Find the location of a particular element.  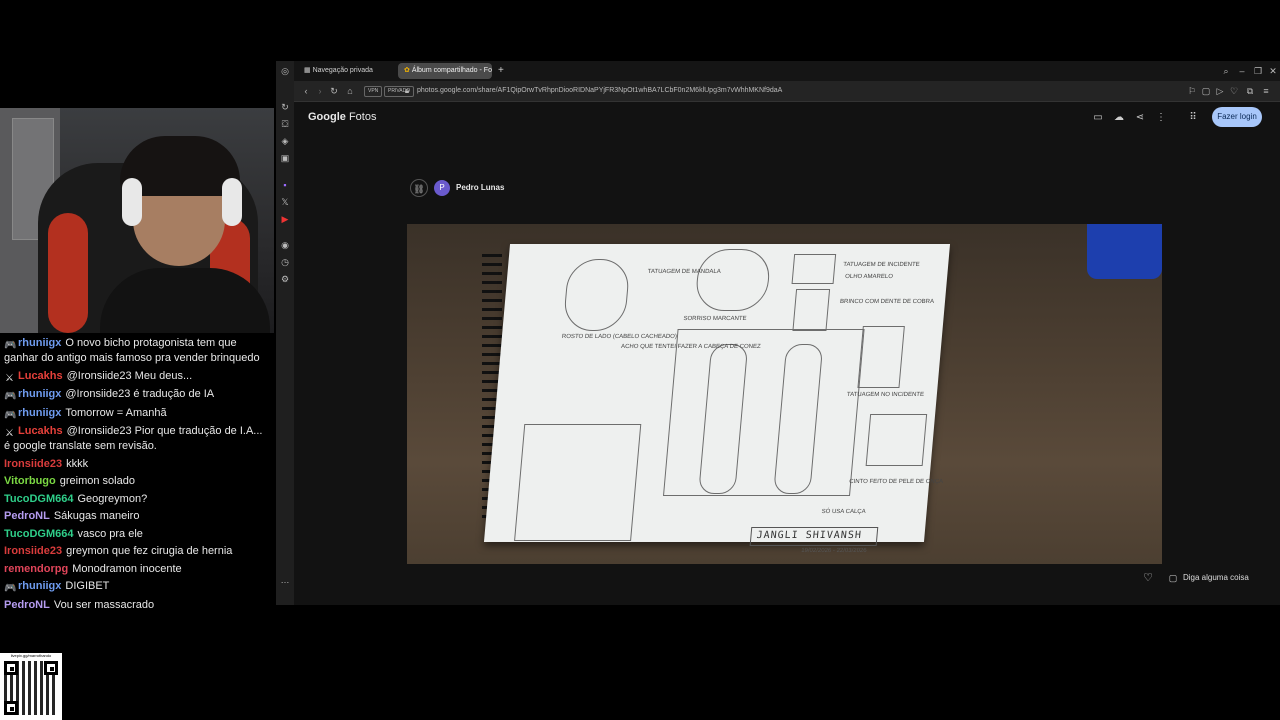

tab-shared-album: ✿ Álbum compartilhado - Fo is located at coordinates (445, 71).